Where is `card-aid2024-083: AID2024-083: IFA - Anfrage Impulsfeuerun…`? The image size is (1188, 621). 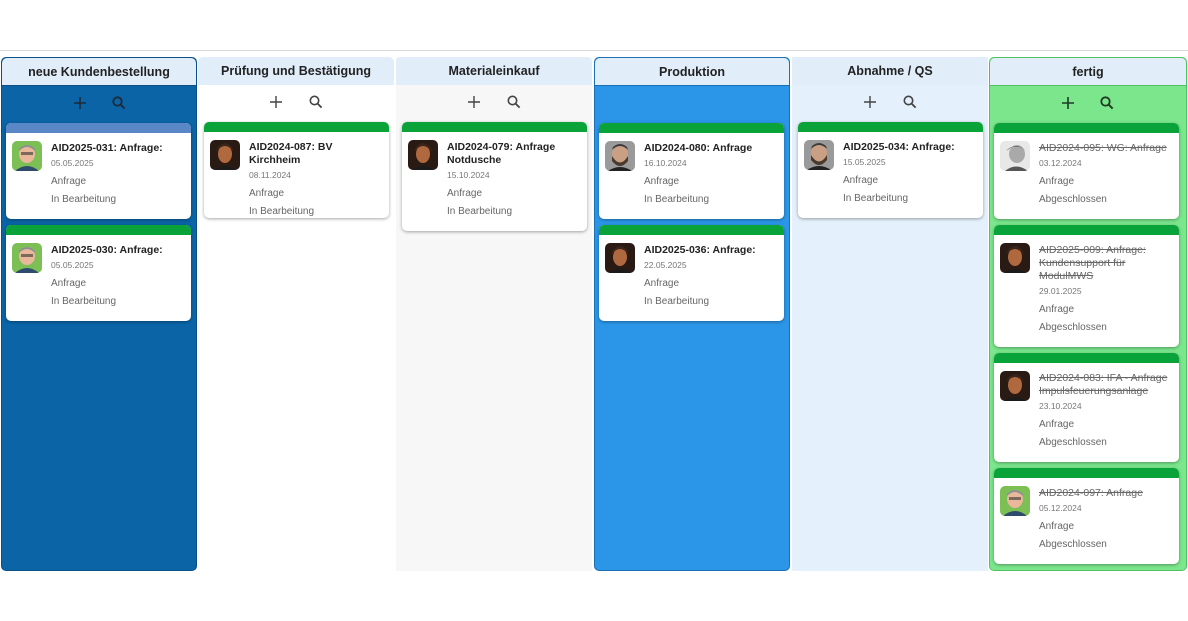
card-aid2024-083: AID2024-083: IFA - Anfrage Impulsfeuerun… is located at coordinates (1086, 407).